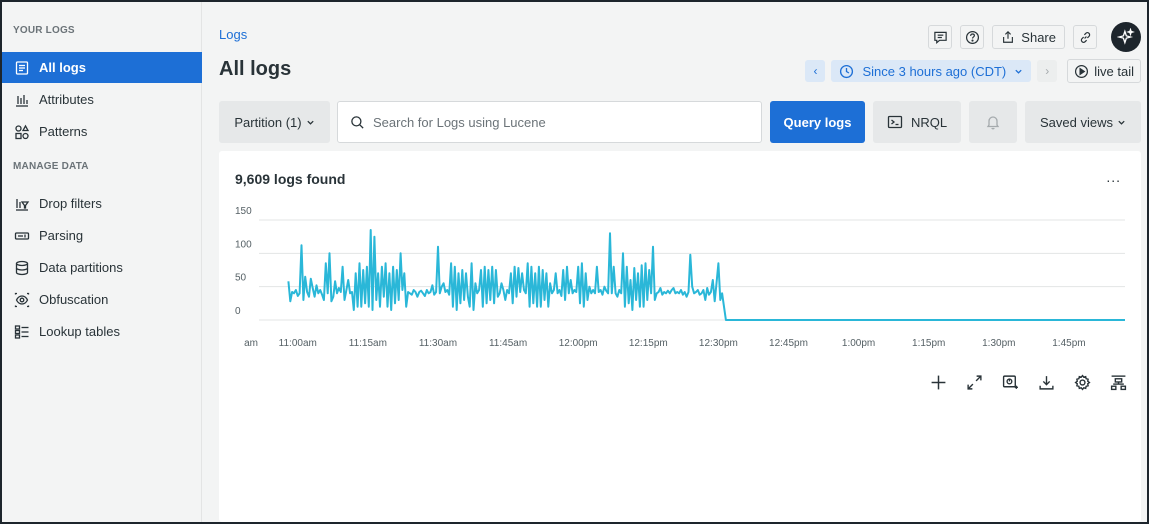 The width and height of the screenshot is (1149, 524). Describe the element at coordinates (22, 268) in the screenshot. I see `database-icon` at that location.